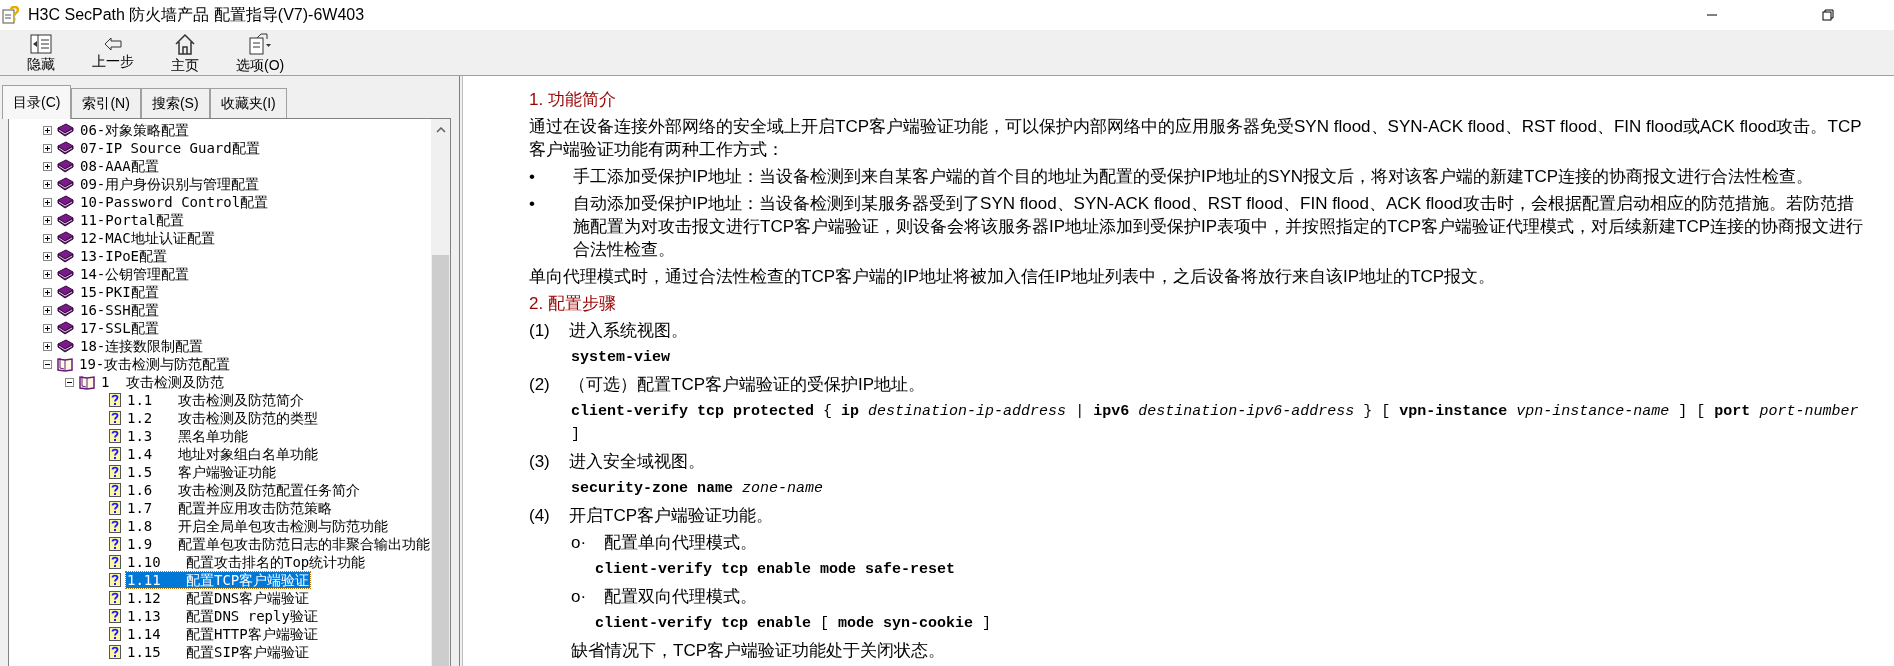  Describe the element at coordinates (135, 130) in the screenshot. I see `tree-item: 06-对象策略配置` at that location.